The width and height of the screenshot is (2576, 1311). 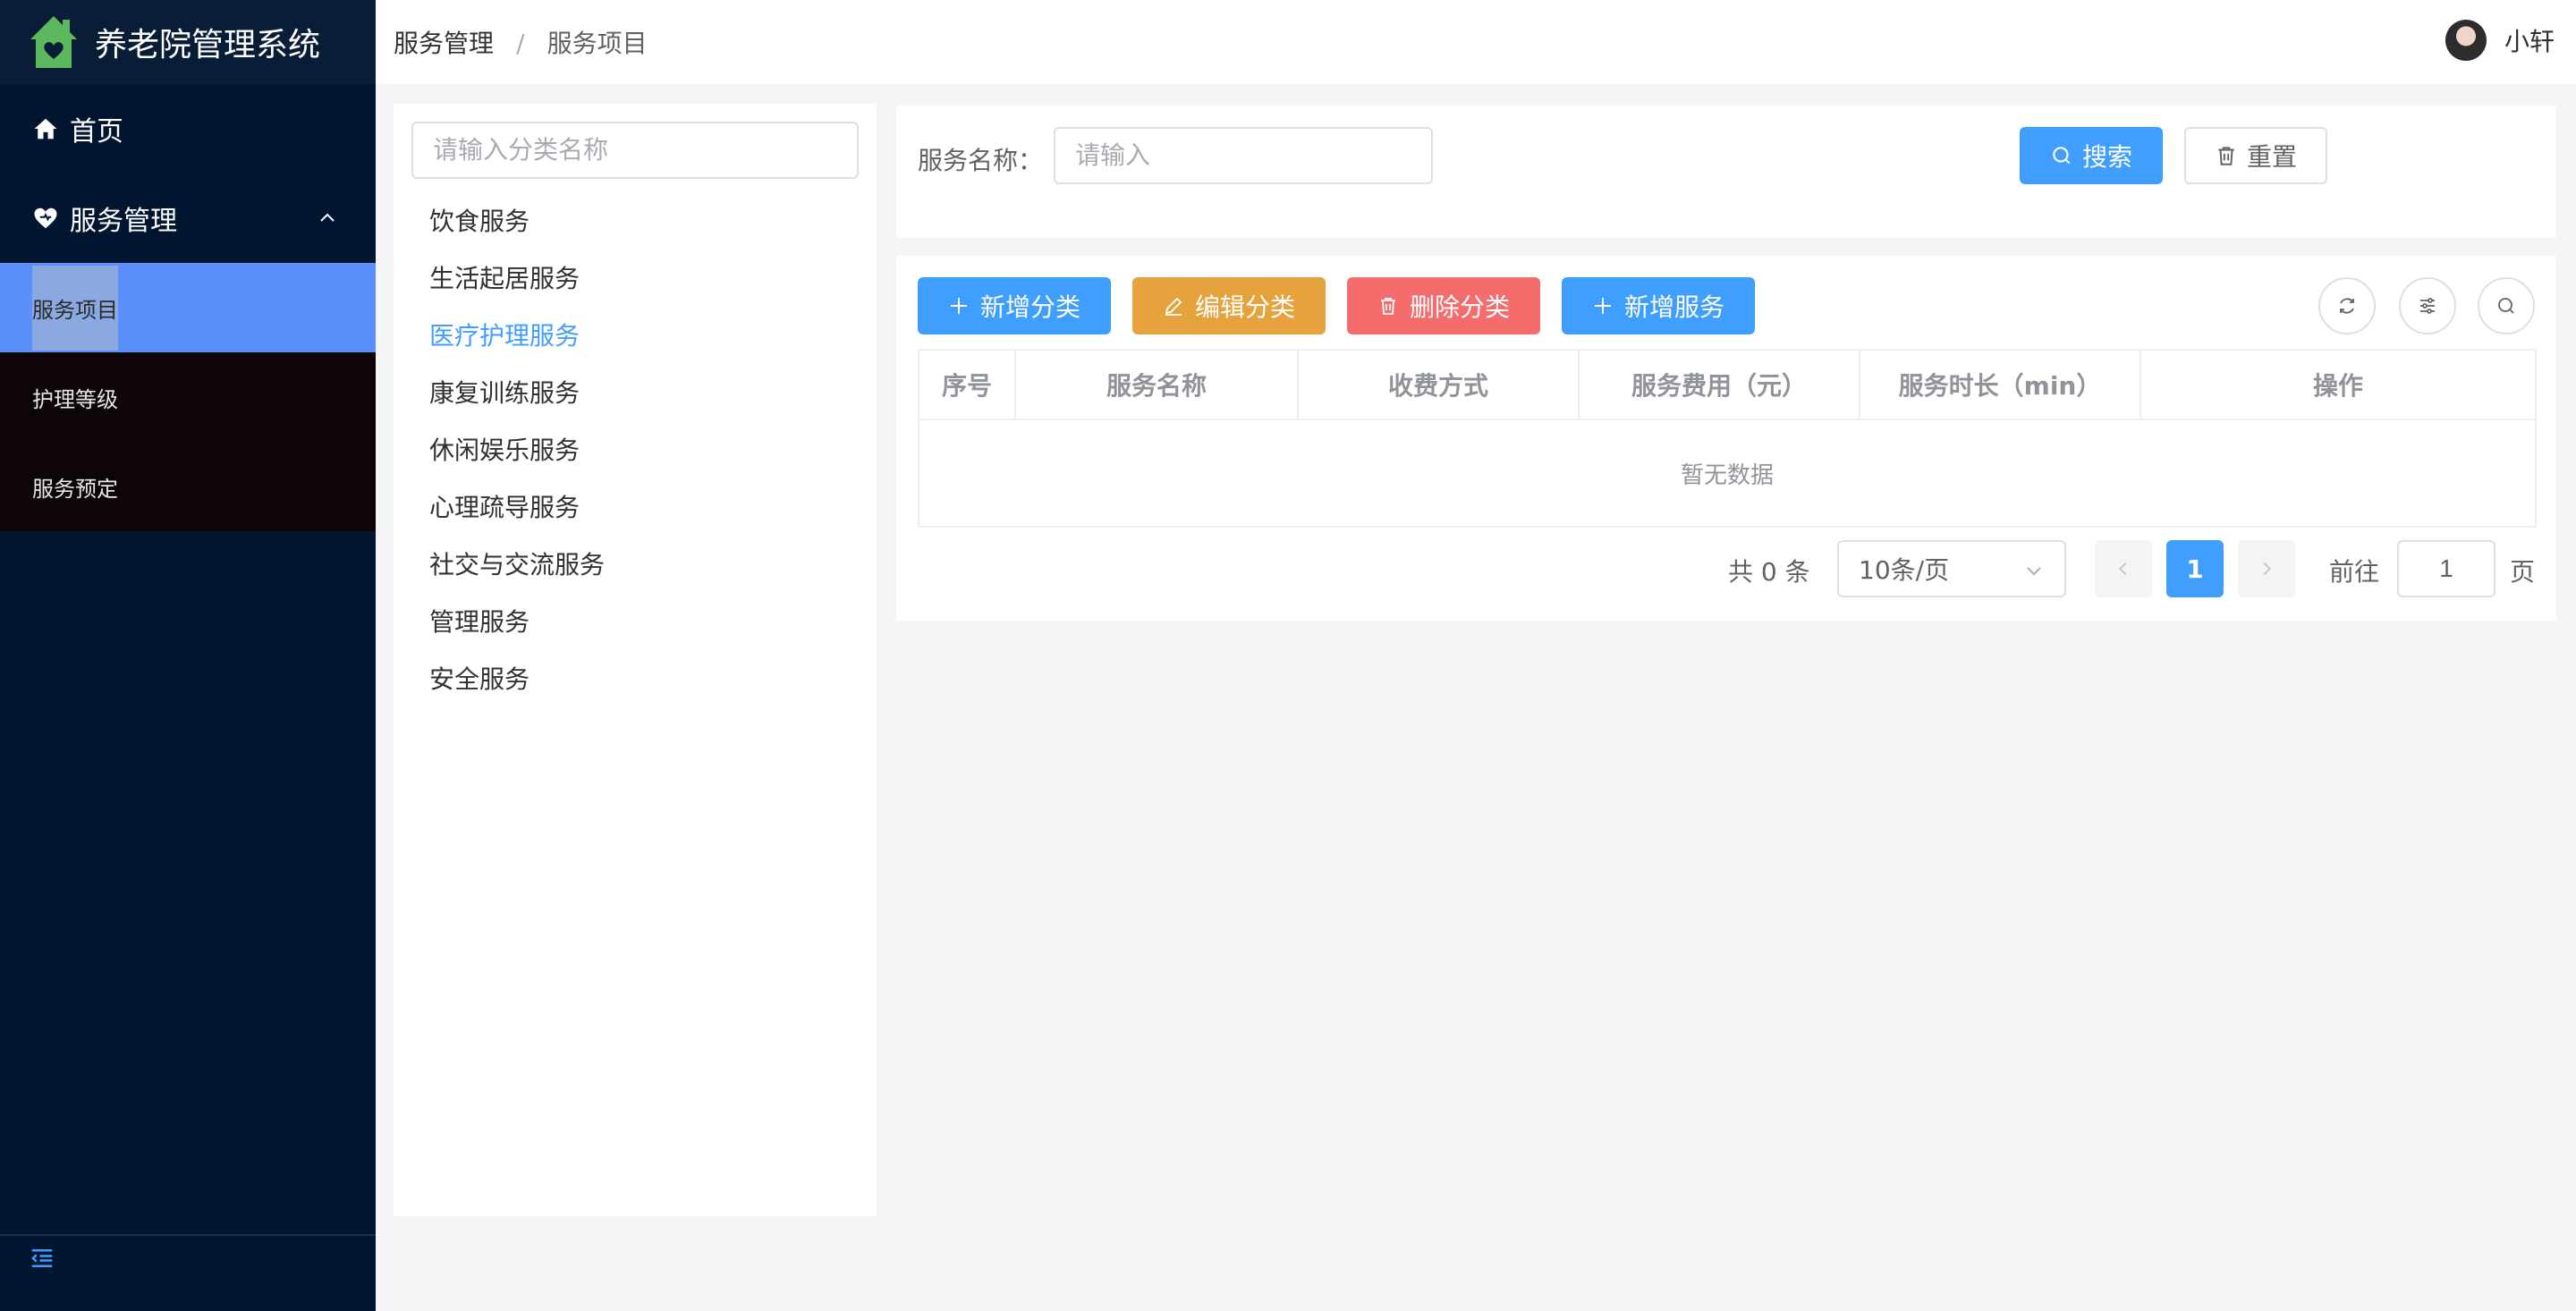 What do you see at coordinates (208, 45) in the screenshot?
I see `app-title: 养老院管理系统` at bounding box center [208, 45].